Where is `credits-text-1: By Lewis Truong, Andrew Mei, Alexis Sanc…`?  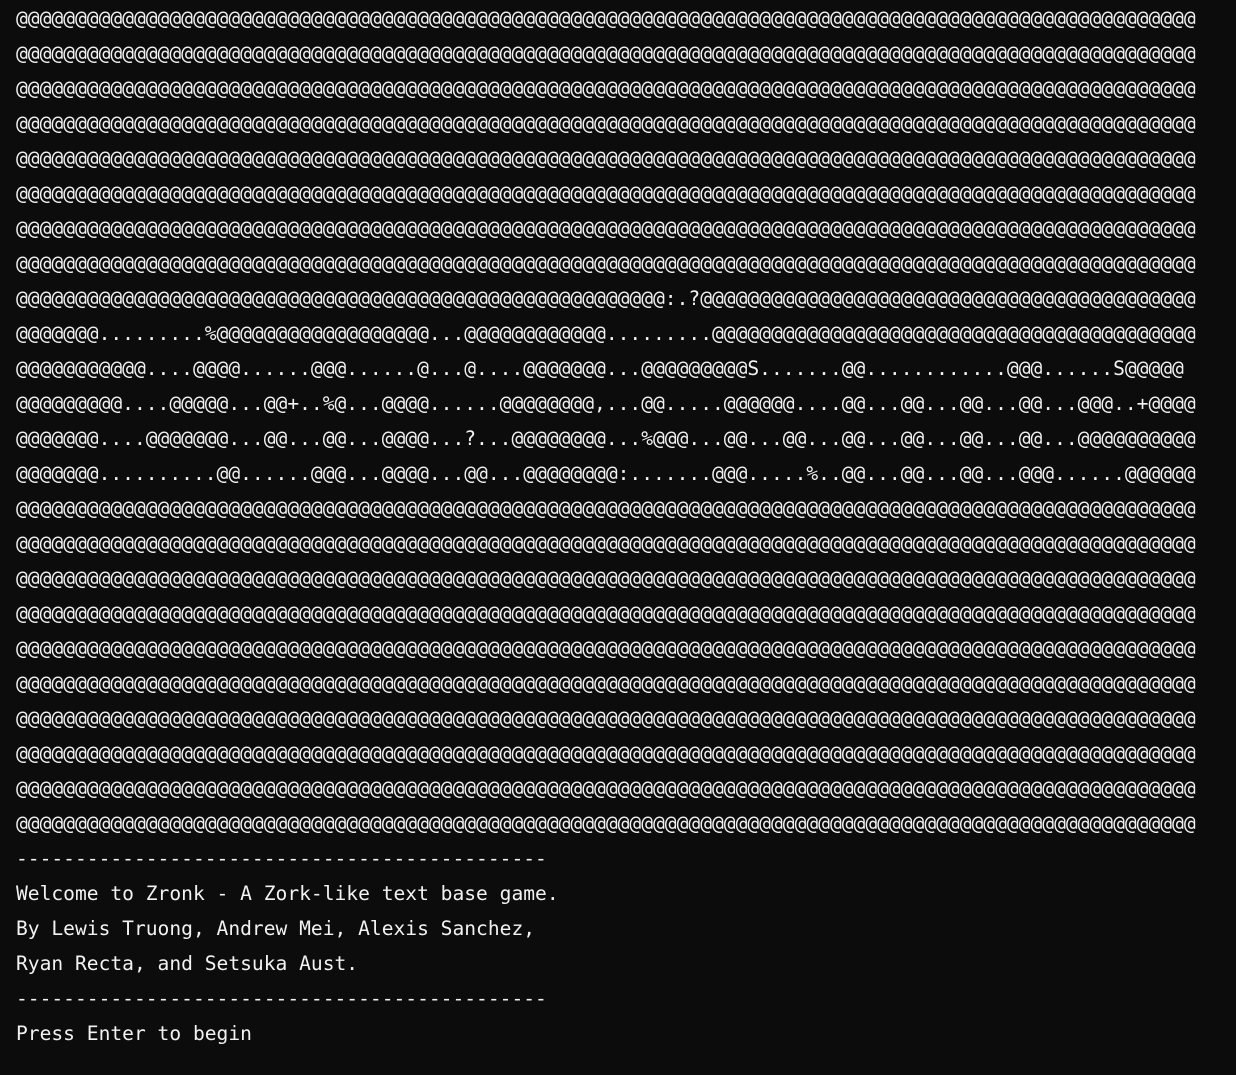
credits-text-1: By Lewis Truong, Andrew Mei, Alexis Sanc… is located at coordinates (276, 928).